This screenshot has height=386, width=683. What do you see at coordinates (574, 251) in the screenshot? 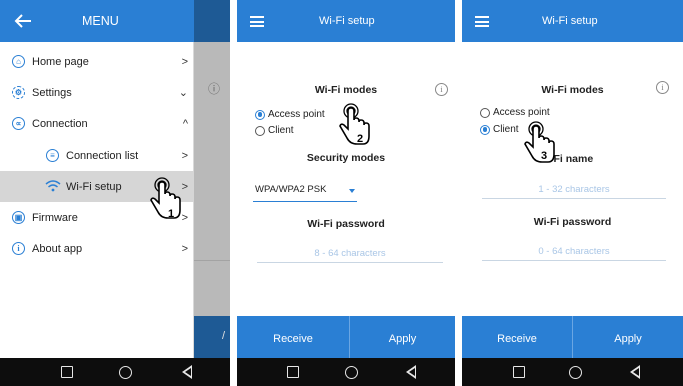
I see `wifi-password-input: 0 - 64 characters` at bounding box center [574, 251].